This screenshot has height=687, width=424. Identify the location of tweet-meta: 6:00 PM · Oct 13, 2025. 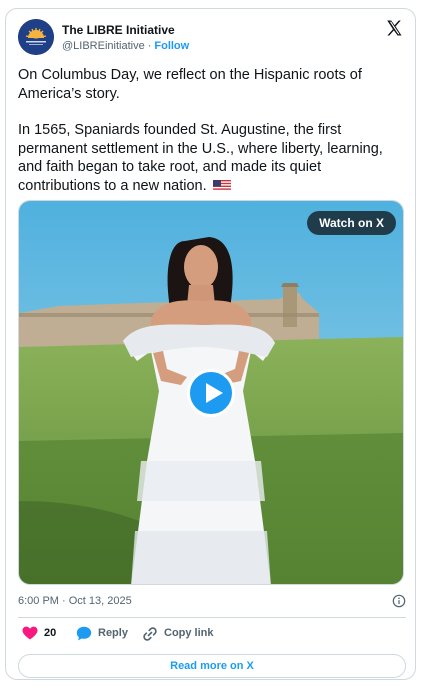
(212, 601).